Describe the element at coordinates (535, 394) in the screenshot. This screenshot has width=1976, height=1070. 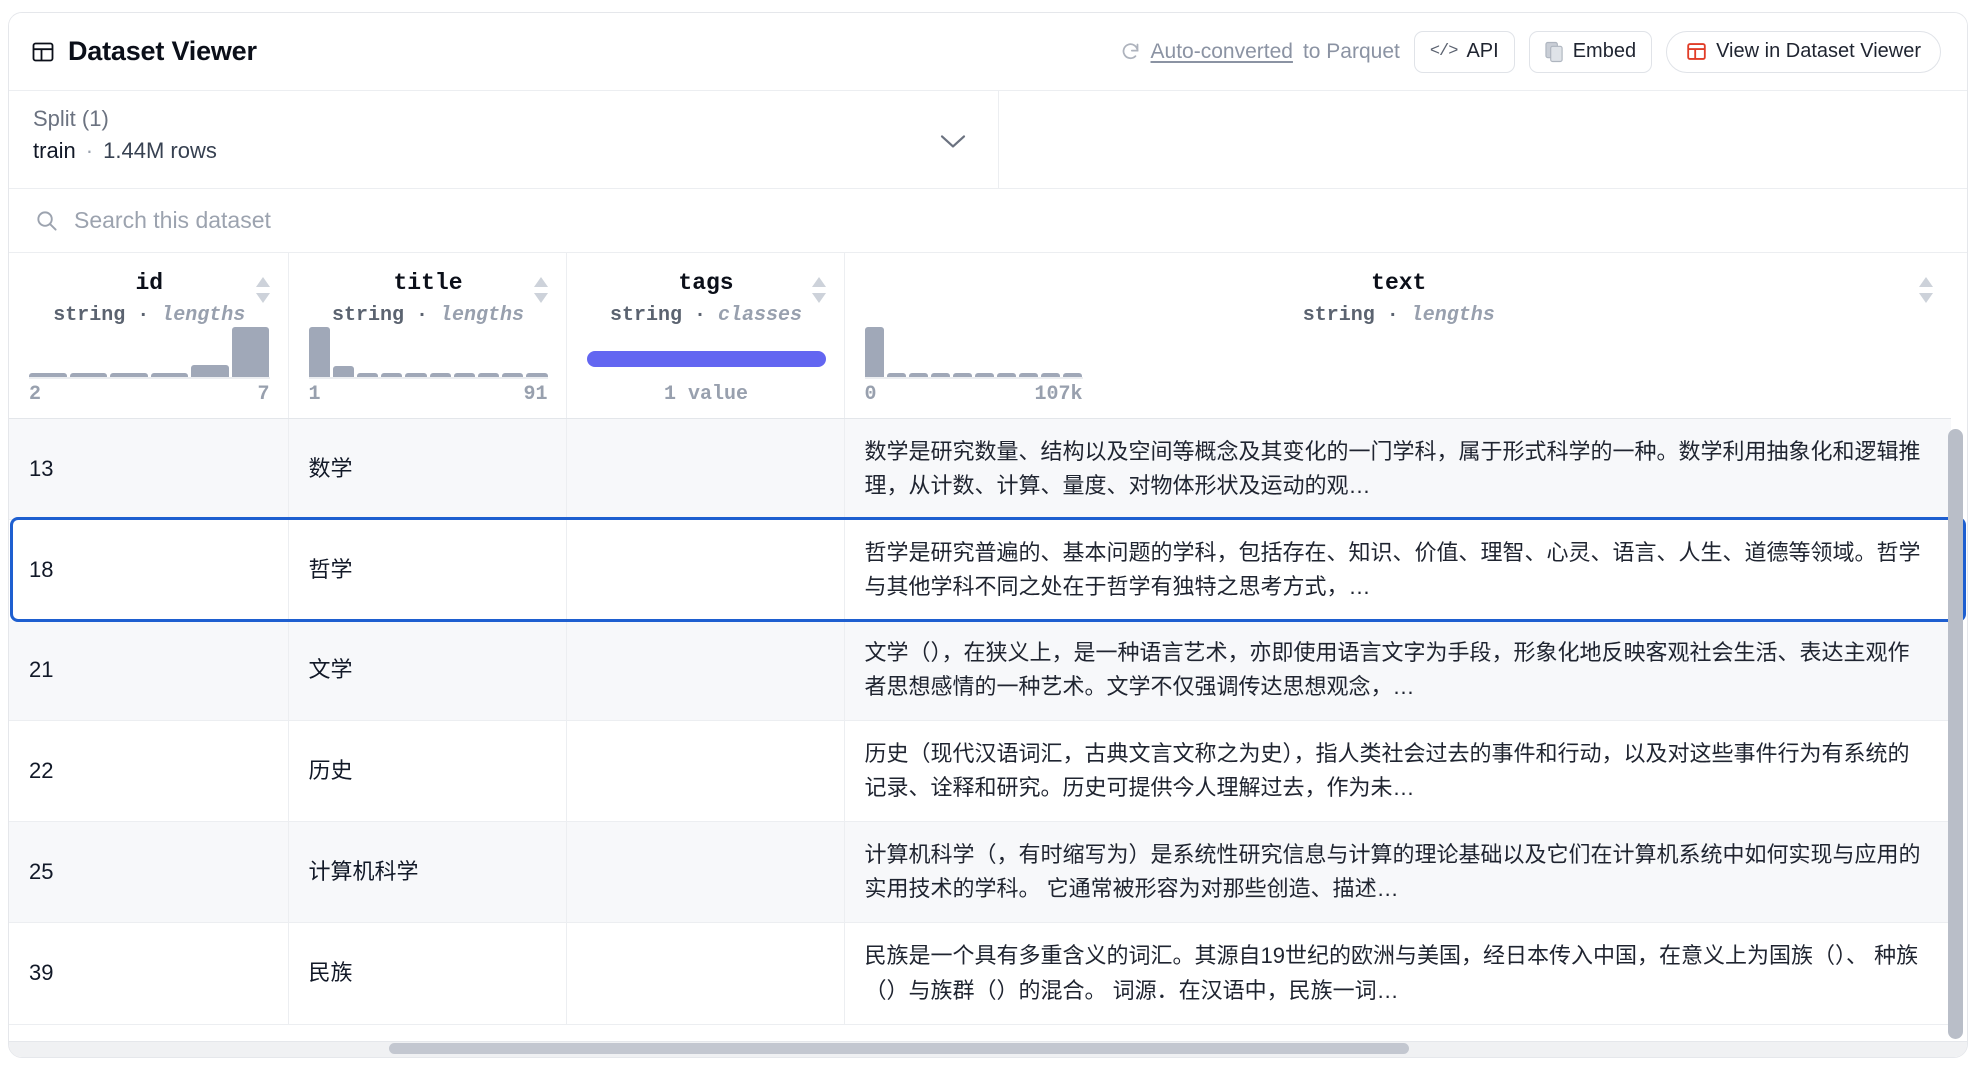
I see `histogram-max-title: 91` at that location.